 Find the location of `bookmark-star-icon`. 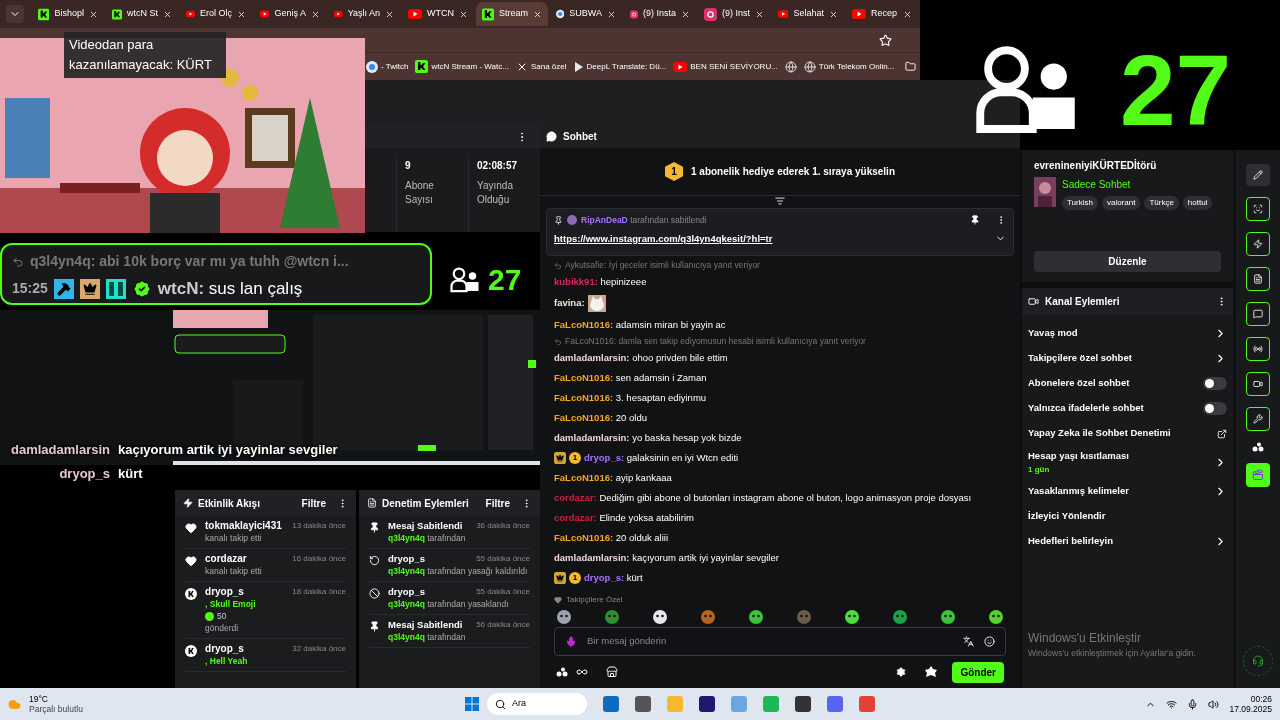

bookmark-star-icon is located at coordinates (885, 40).